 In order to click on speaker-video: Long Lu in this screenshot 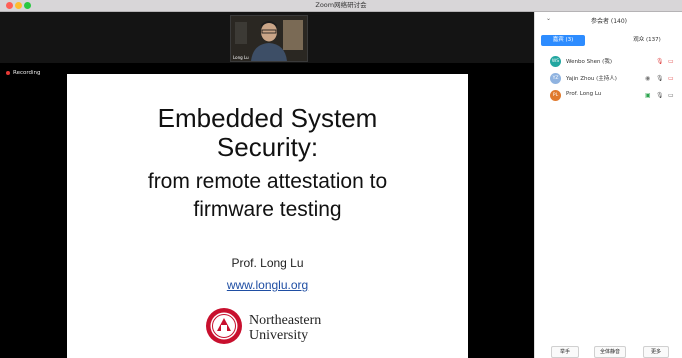, I will do `click(269, 38)`.